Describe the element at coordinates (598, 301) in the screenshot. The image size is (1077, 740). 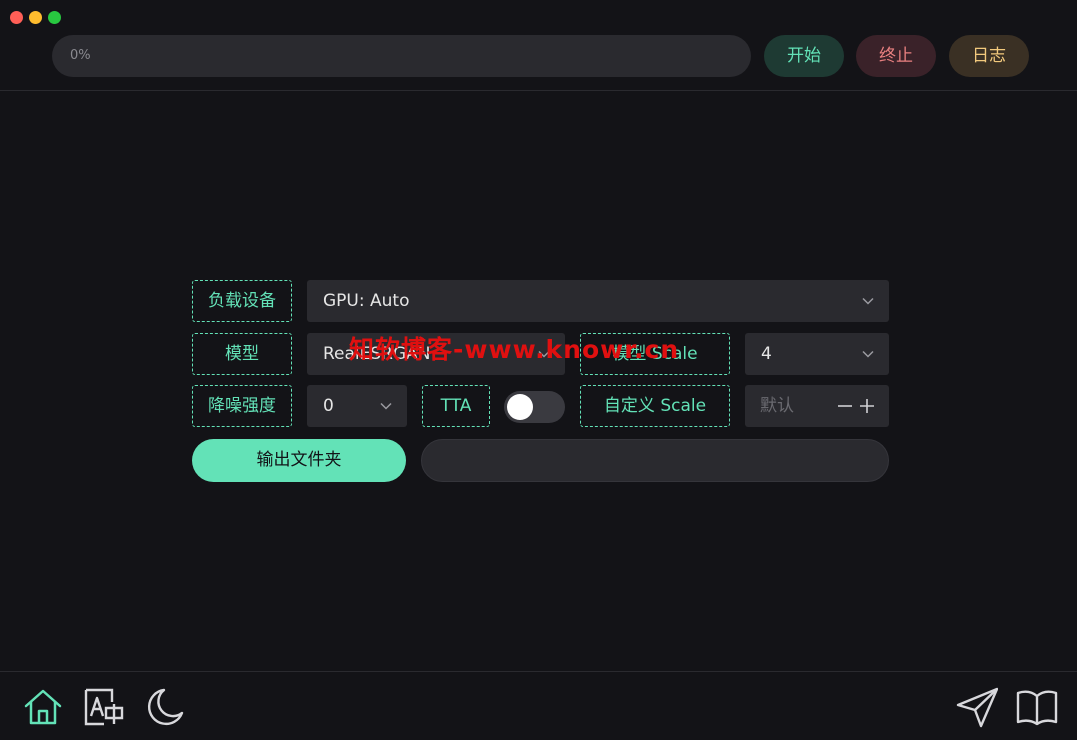
I see `device-select: GPU: Auto` at that location.